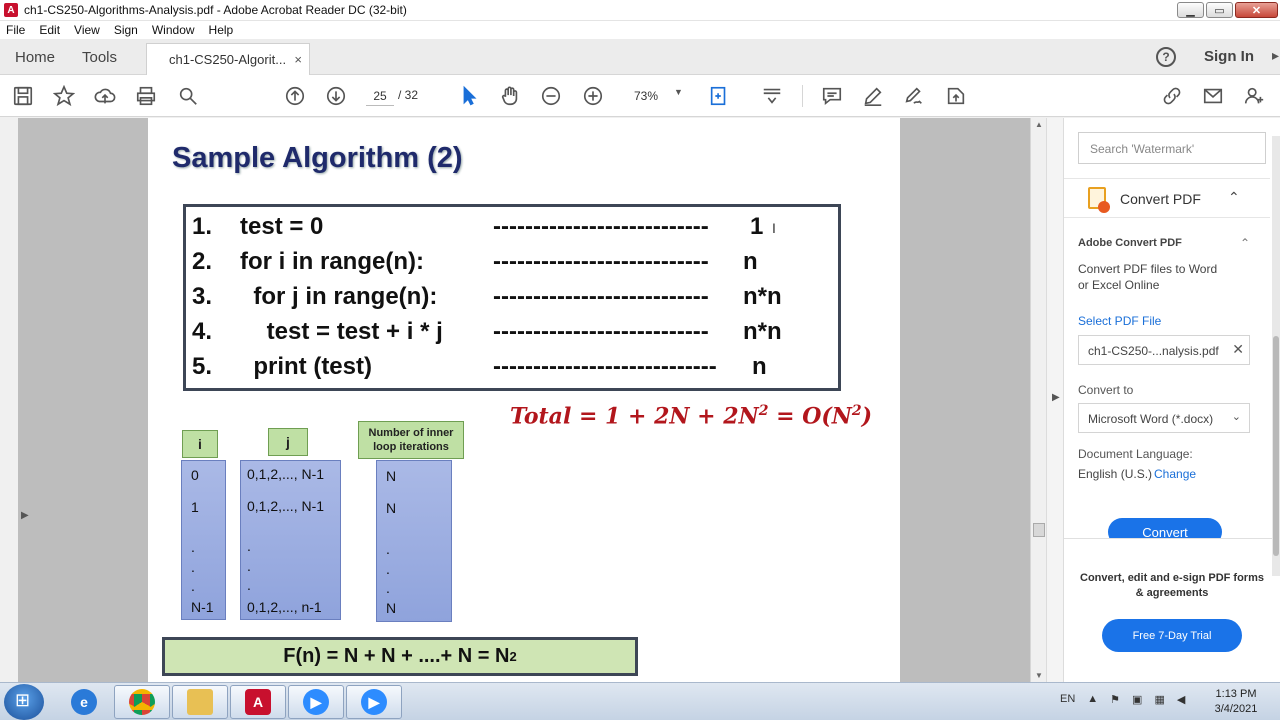 The image size is (1280, 720). Describe the element at coordinates (1106, 390) in the screenshot. I see `convert-to-label: Convert to` at that location.